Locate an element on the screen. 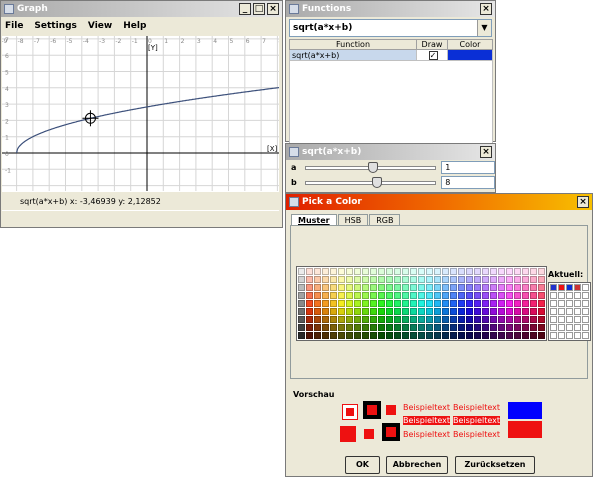 Image resolution: width=595 pixels, height=479 pixels. param-a-input: 1 is located at coordinates (468, 167).